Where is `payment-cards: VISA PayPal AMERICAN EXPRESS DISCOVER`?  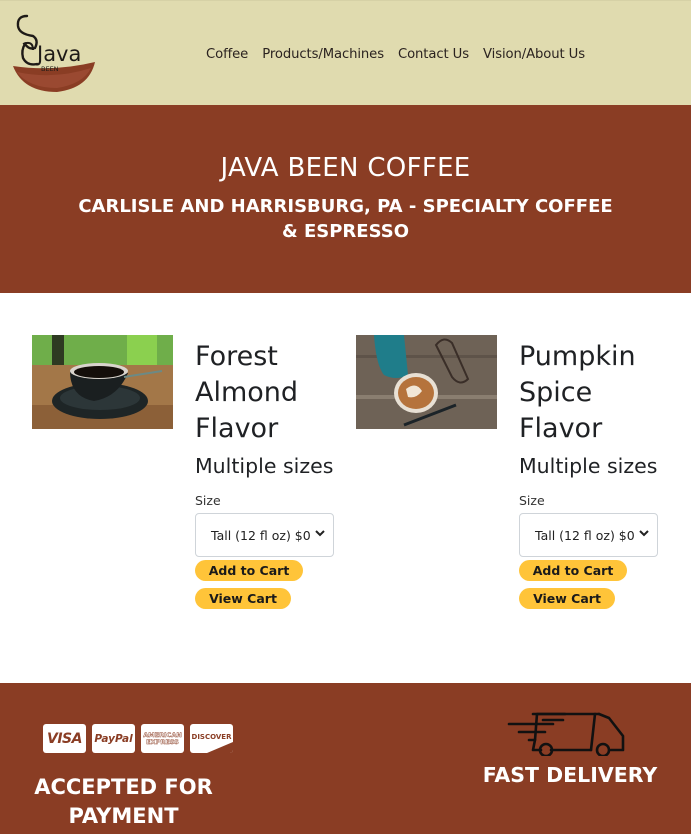
payment-cards: VISA PayPal AMERICAN EXPRESS DISCOVER is located at coordinates (138, 738).